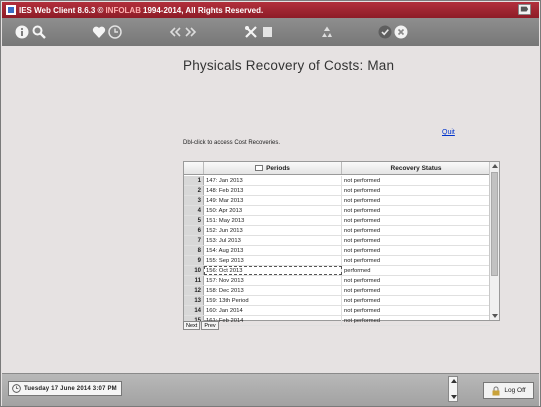  Describe the element at coordinates (273, 250) in the screenshot. I see `period-cell: 154: Aug 2013` at that location.